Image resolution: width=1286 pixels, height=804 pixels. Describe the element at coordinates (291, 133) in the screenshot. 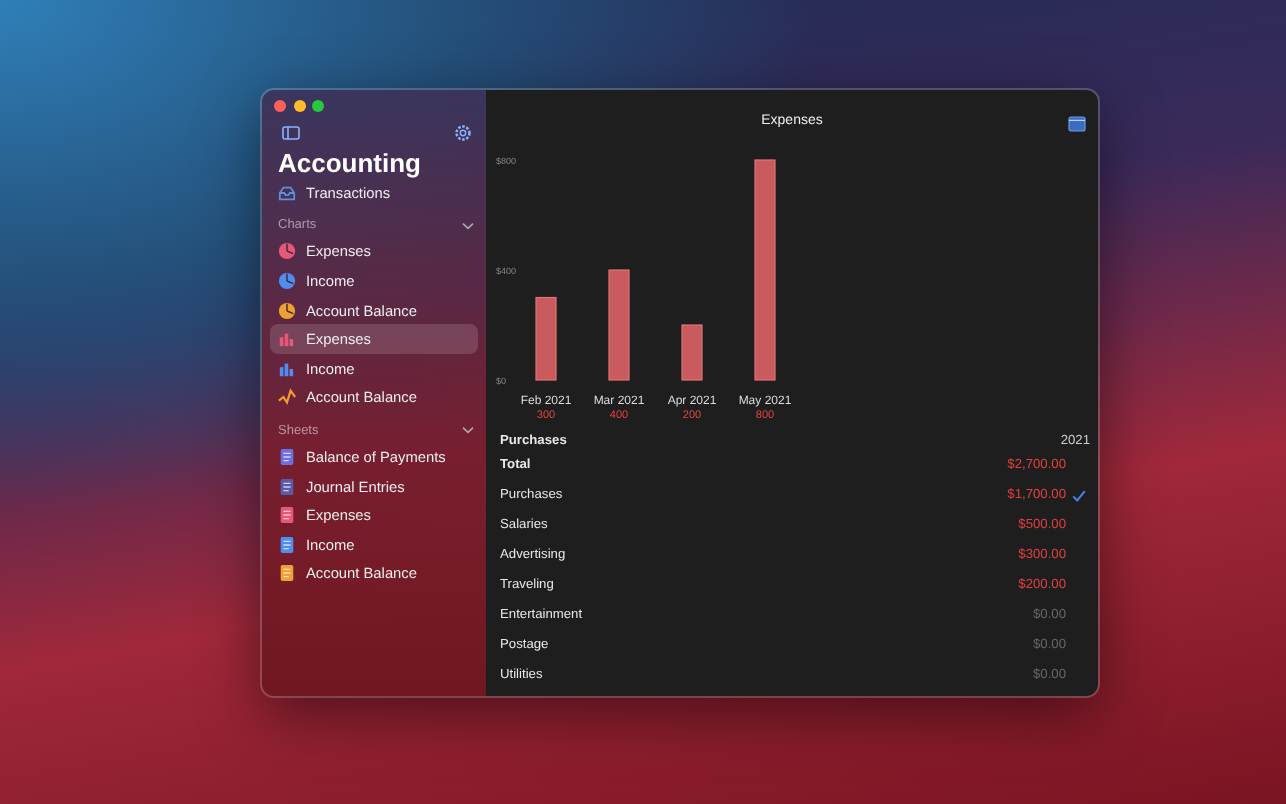

I see `sidebar-toggle-icon` at that location.